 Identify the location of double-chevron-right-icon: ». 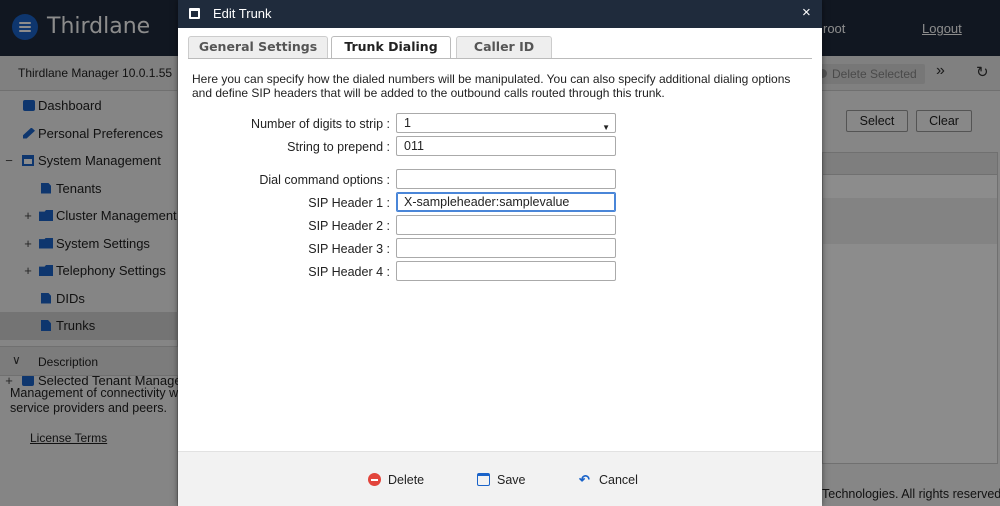
(940, 71).